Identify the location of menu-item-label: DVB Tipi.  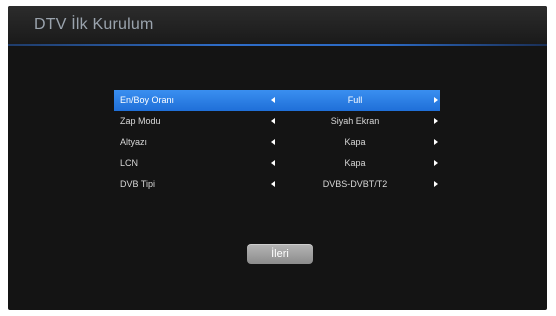
(138, 184).